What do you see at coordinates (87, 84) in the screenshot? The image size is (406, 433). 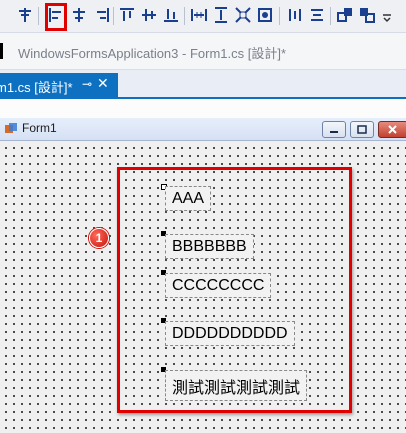 I see `pin-icon: ⊸` at bounding box center [87, 84].